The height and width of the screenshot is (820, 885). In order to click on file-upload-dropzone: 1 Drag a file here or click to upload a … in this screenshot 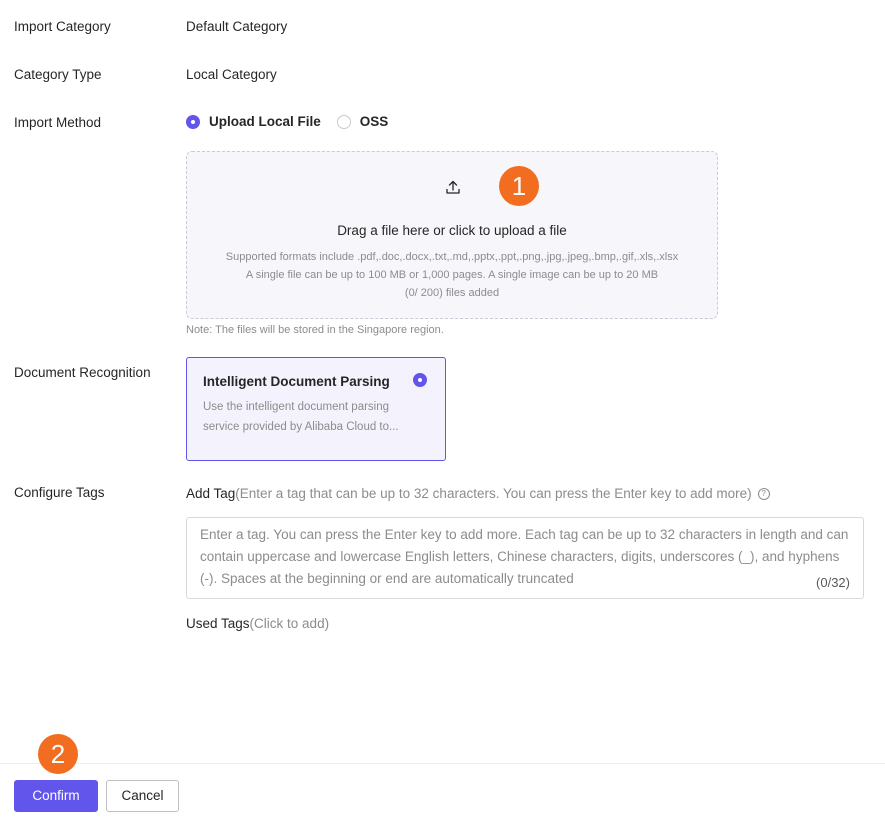, I will do `click(452, 235)`.